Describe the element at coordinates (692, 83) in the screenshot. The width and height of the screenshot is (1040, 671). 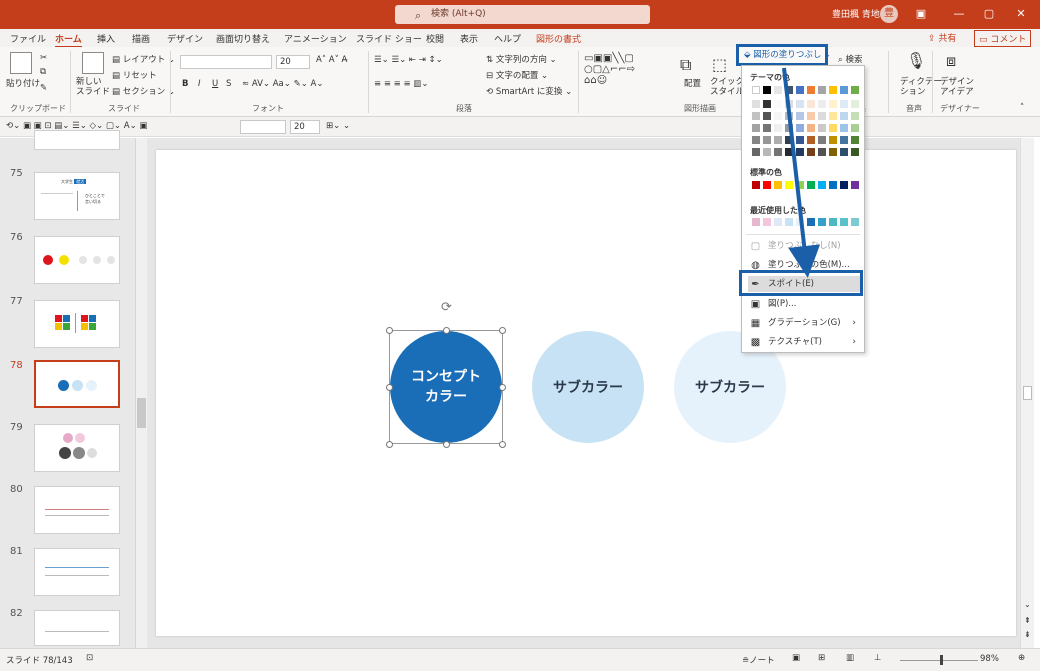
I see `arrange-button: 配置` at that location.